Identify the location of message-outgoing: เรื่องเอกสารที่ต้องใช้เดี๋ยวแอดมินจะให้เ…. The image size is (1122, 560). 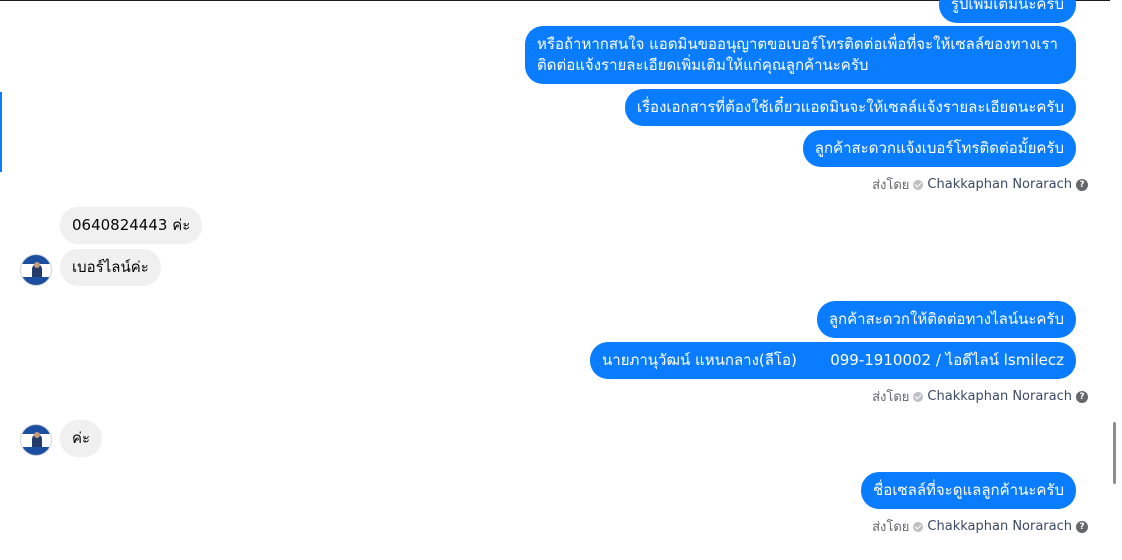
(850, 107).